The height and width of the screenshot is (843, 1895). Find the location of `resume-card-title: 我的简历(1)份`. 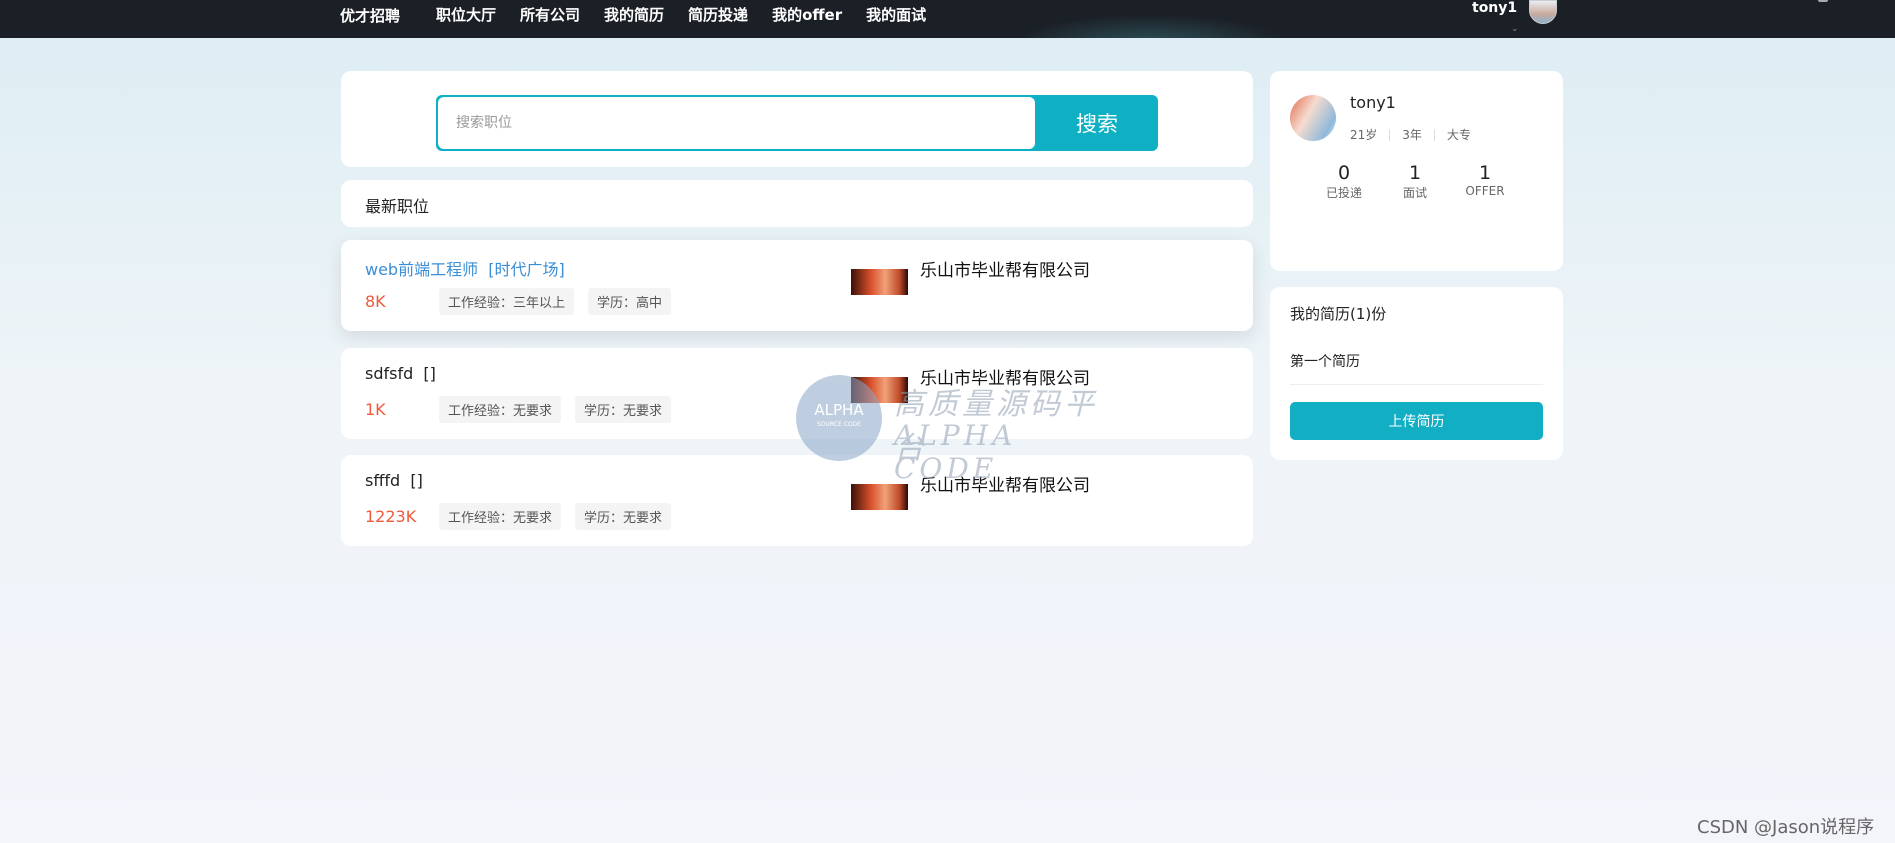

resume-card-title: 我的简历(1)份 is located at coordinates (1338, 314).